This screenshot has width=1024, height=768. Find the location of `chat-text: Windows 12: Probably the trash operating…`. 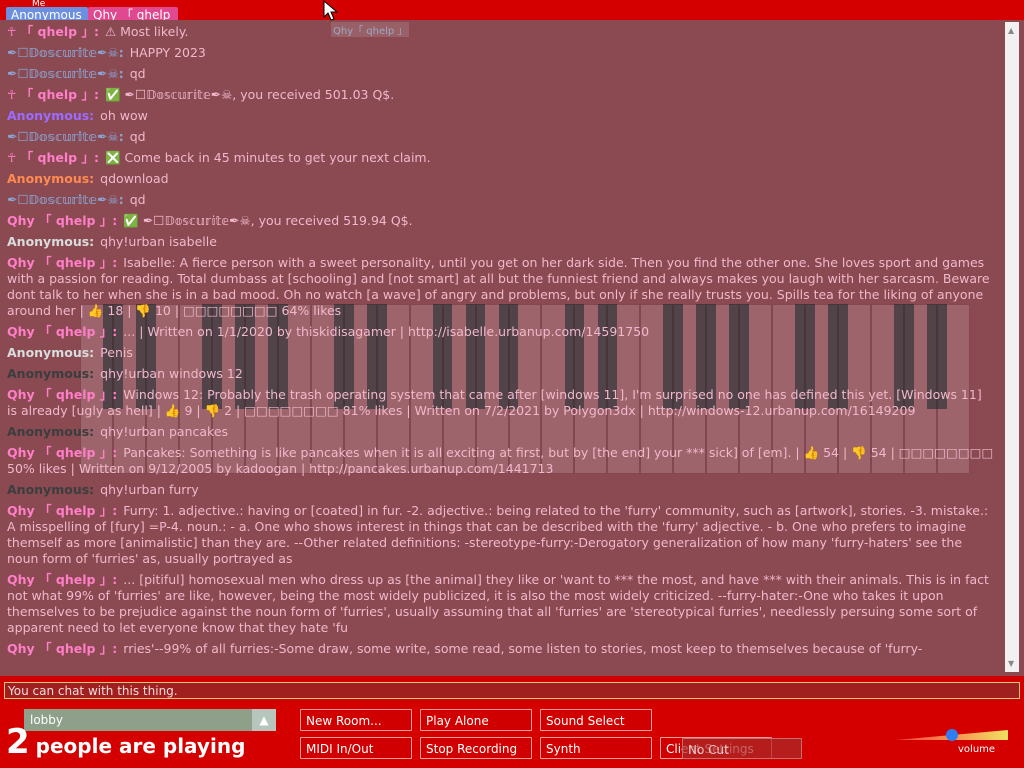

chat-text: Windows 12: Probably the trash operating… is located at coordinates (494, 402).